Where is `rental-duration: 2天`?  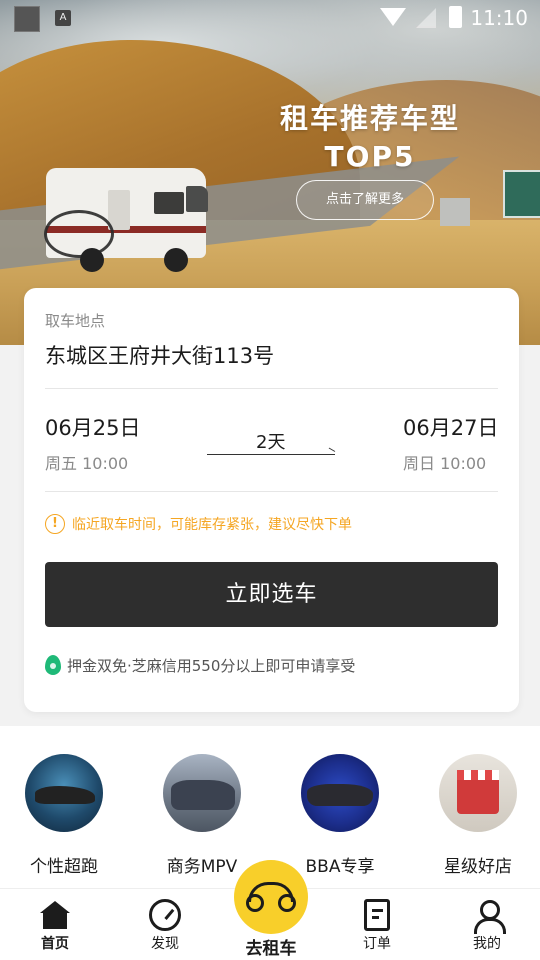
rental-duration: 2天 is located at coordinates (271, 442).